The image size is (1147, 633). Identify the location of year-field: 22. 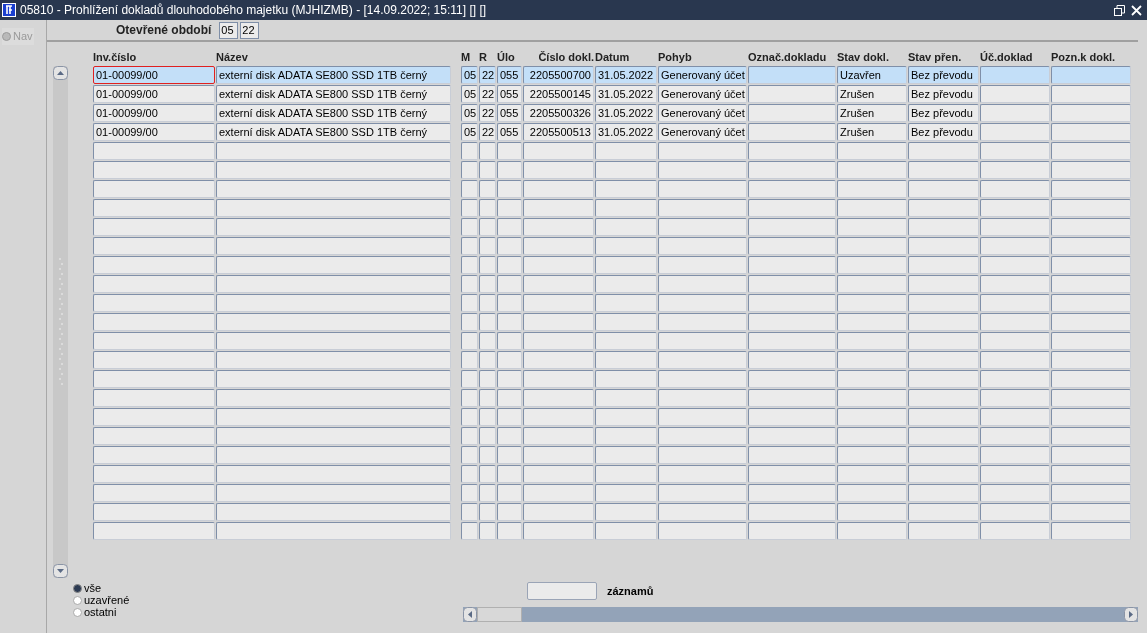
(250, 30).